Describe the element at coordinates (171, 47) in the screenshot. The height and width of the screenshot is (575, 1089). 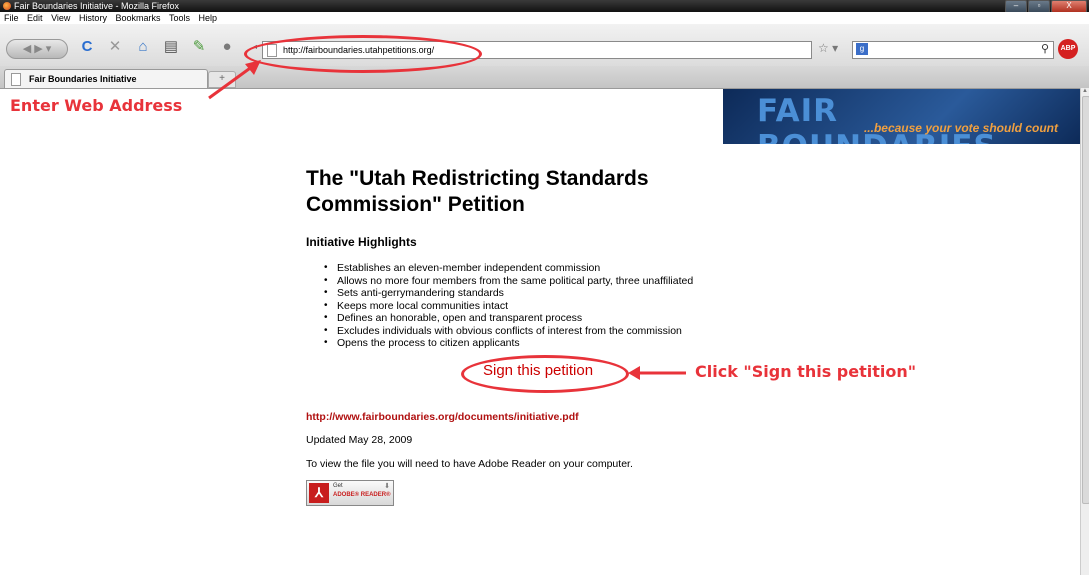
I see `print-icon: ▤` at that location.